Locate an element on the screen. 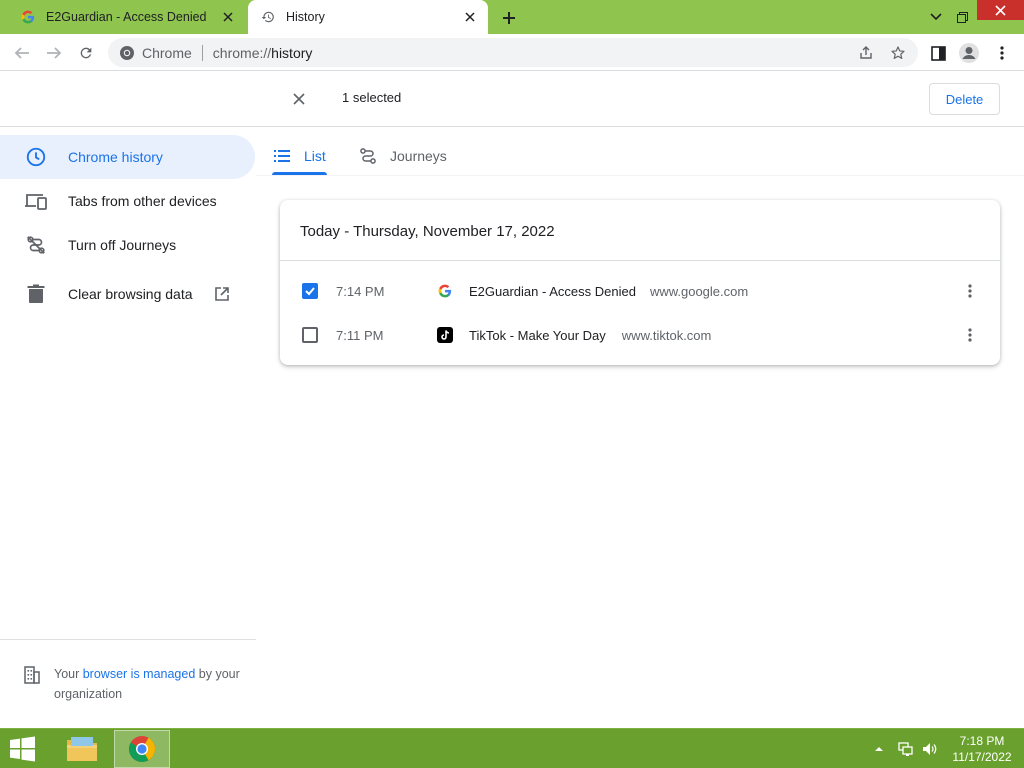 The image size is (1024, 768). sidebar-item-label: Chrome history is located at coordinates (115, 157).